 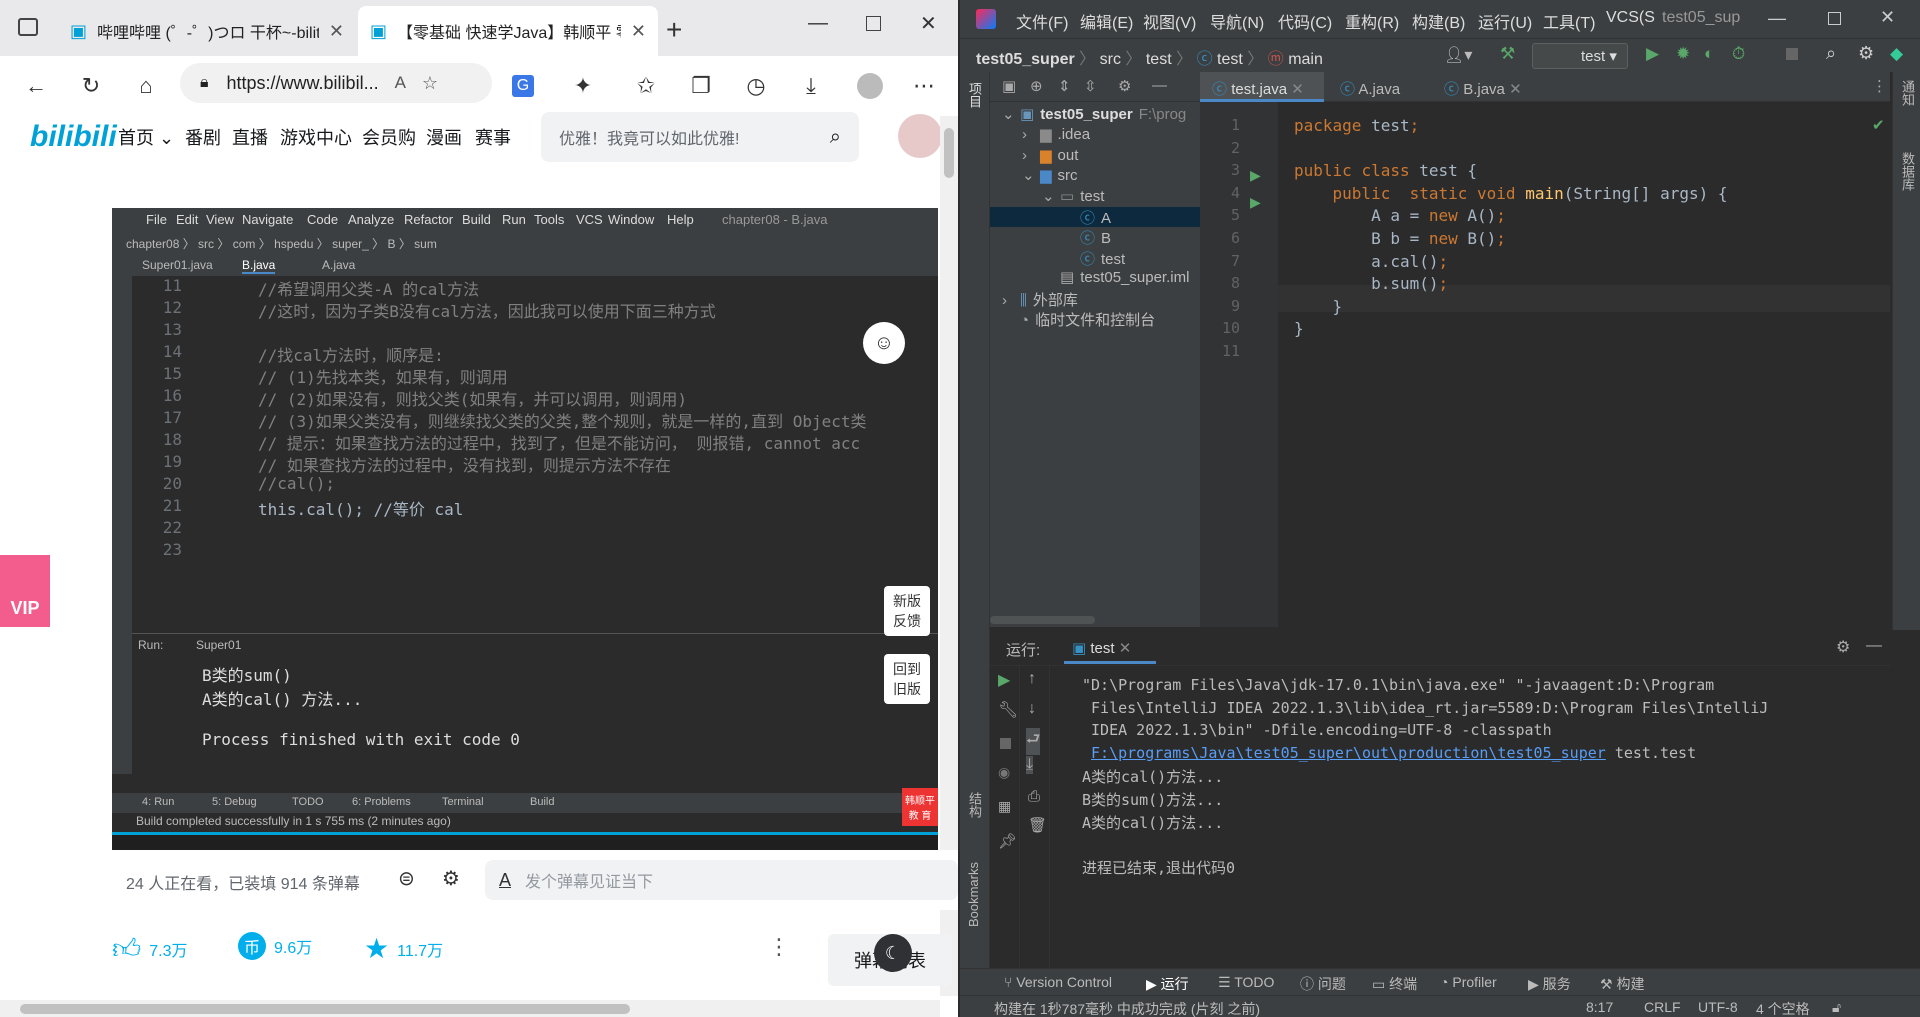 What do you see at coordinates (505, 880) in the screenshot?
I see `text-style-icon: A` at bounding box center [505, 880].